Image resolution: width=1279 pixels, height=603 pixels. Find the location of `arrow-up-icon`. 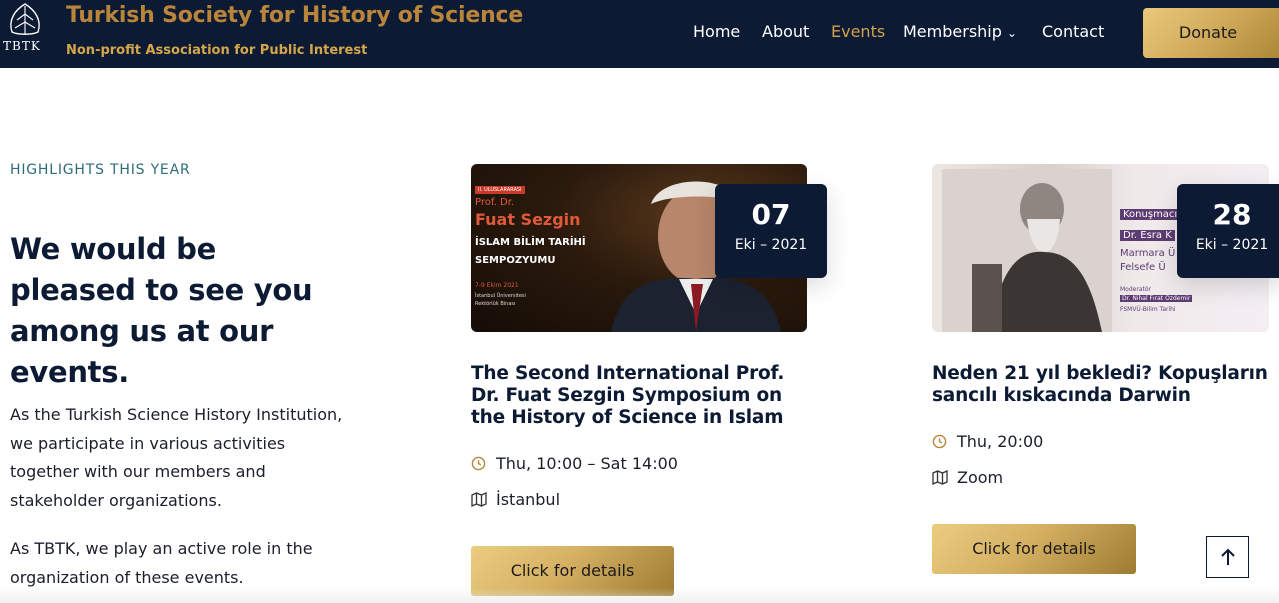

arrow-up-icon is located at coordinates (1228, 556).